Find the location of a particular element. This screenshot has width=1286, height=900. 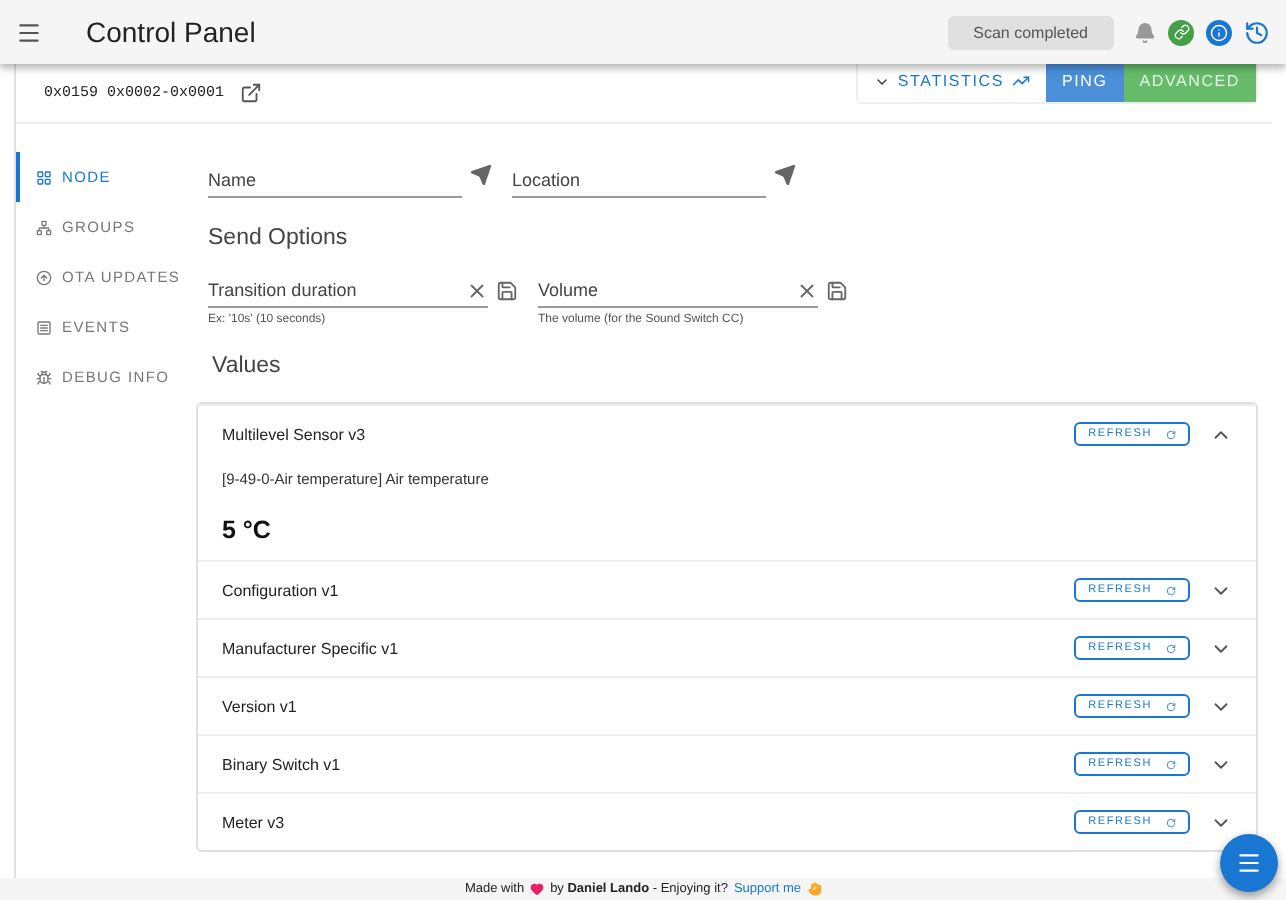

section-heading: Values is located at coordinates (247, 366).